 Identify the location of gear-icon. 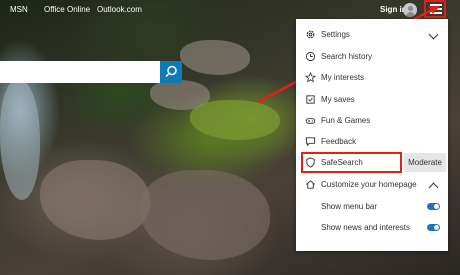
(310, 34).